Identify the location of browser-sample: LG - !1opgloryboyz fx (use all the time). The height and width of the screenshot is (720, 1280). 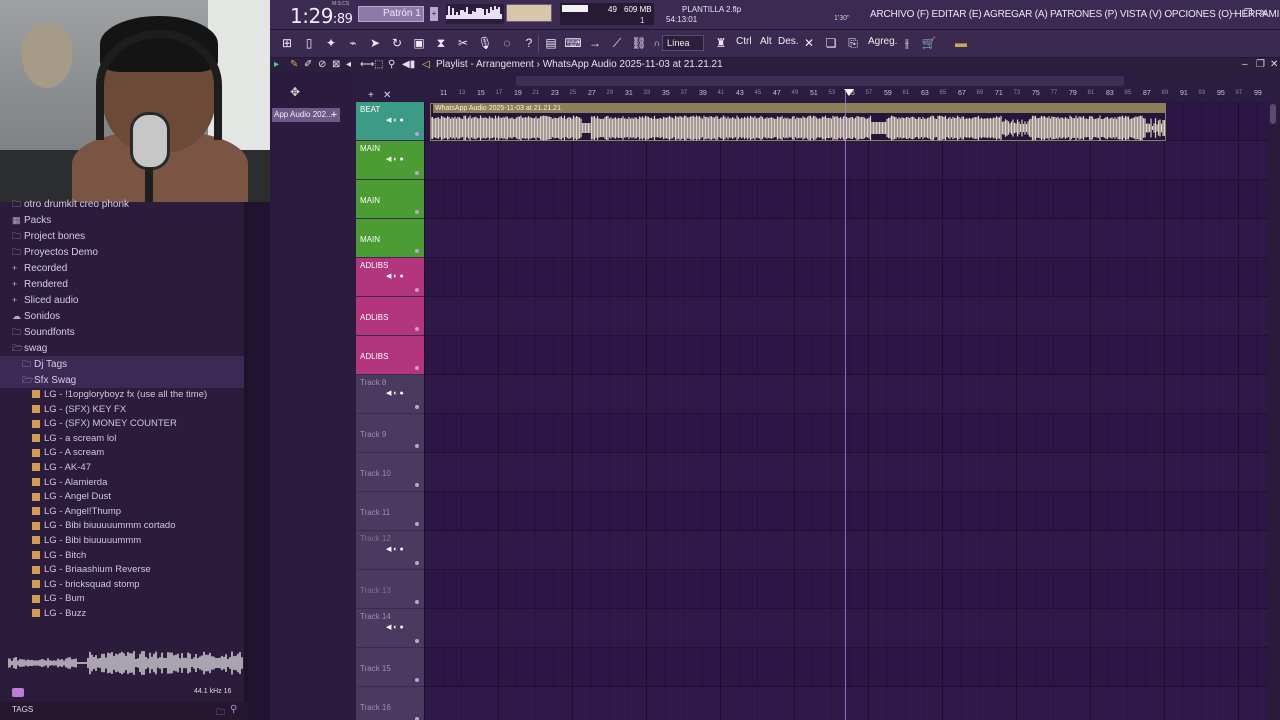
(122, 395).